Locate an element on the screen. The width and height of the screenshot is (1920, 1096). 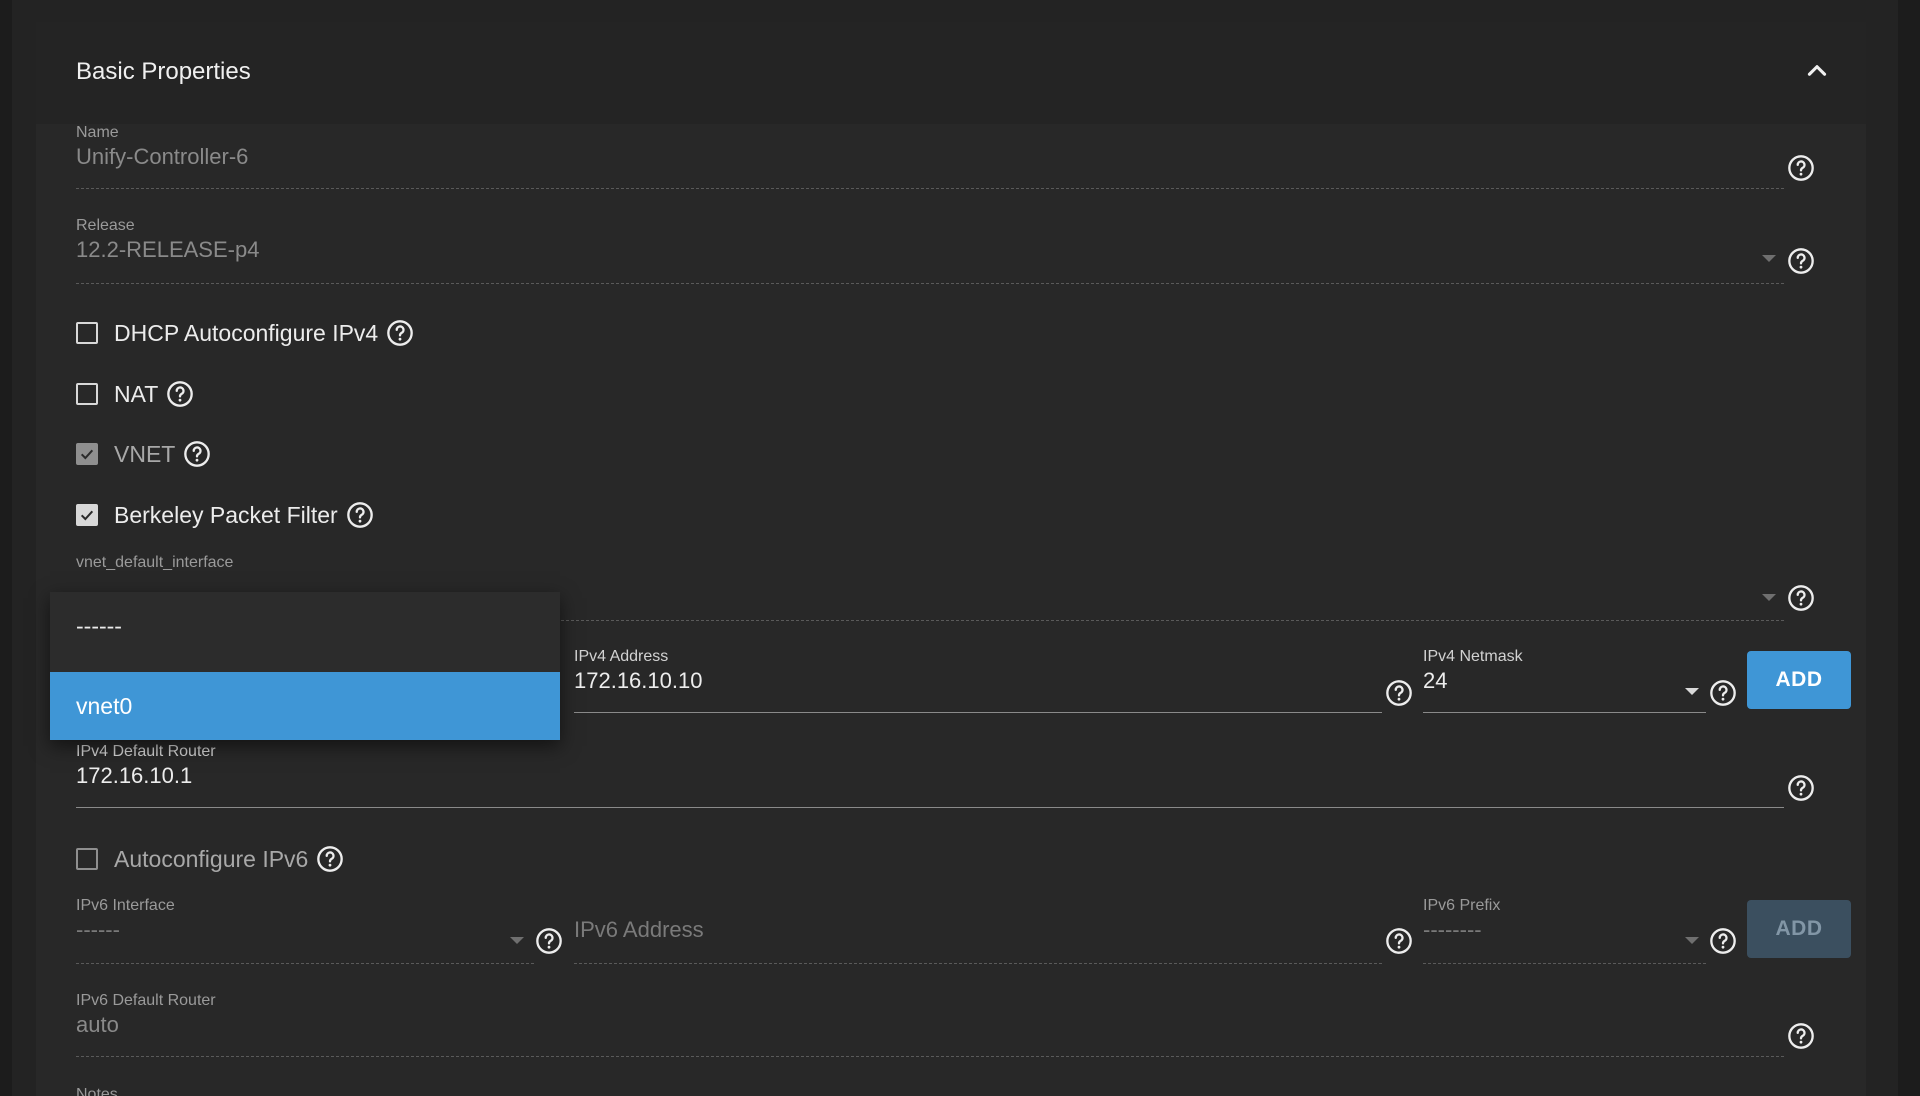
name-field: Name Unify-Controller-6 is located at coordinates (931, 157).